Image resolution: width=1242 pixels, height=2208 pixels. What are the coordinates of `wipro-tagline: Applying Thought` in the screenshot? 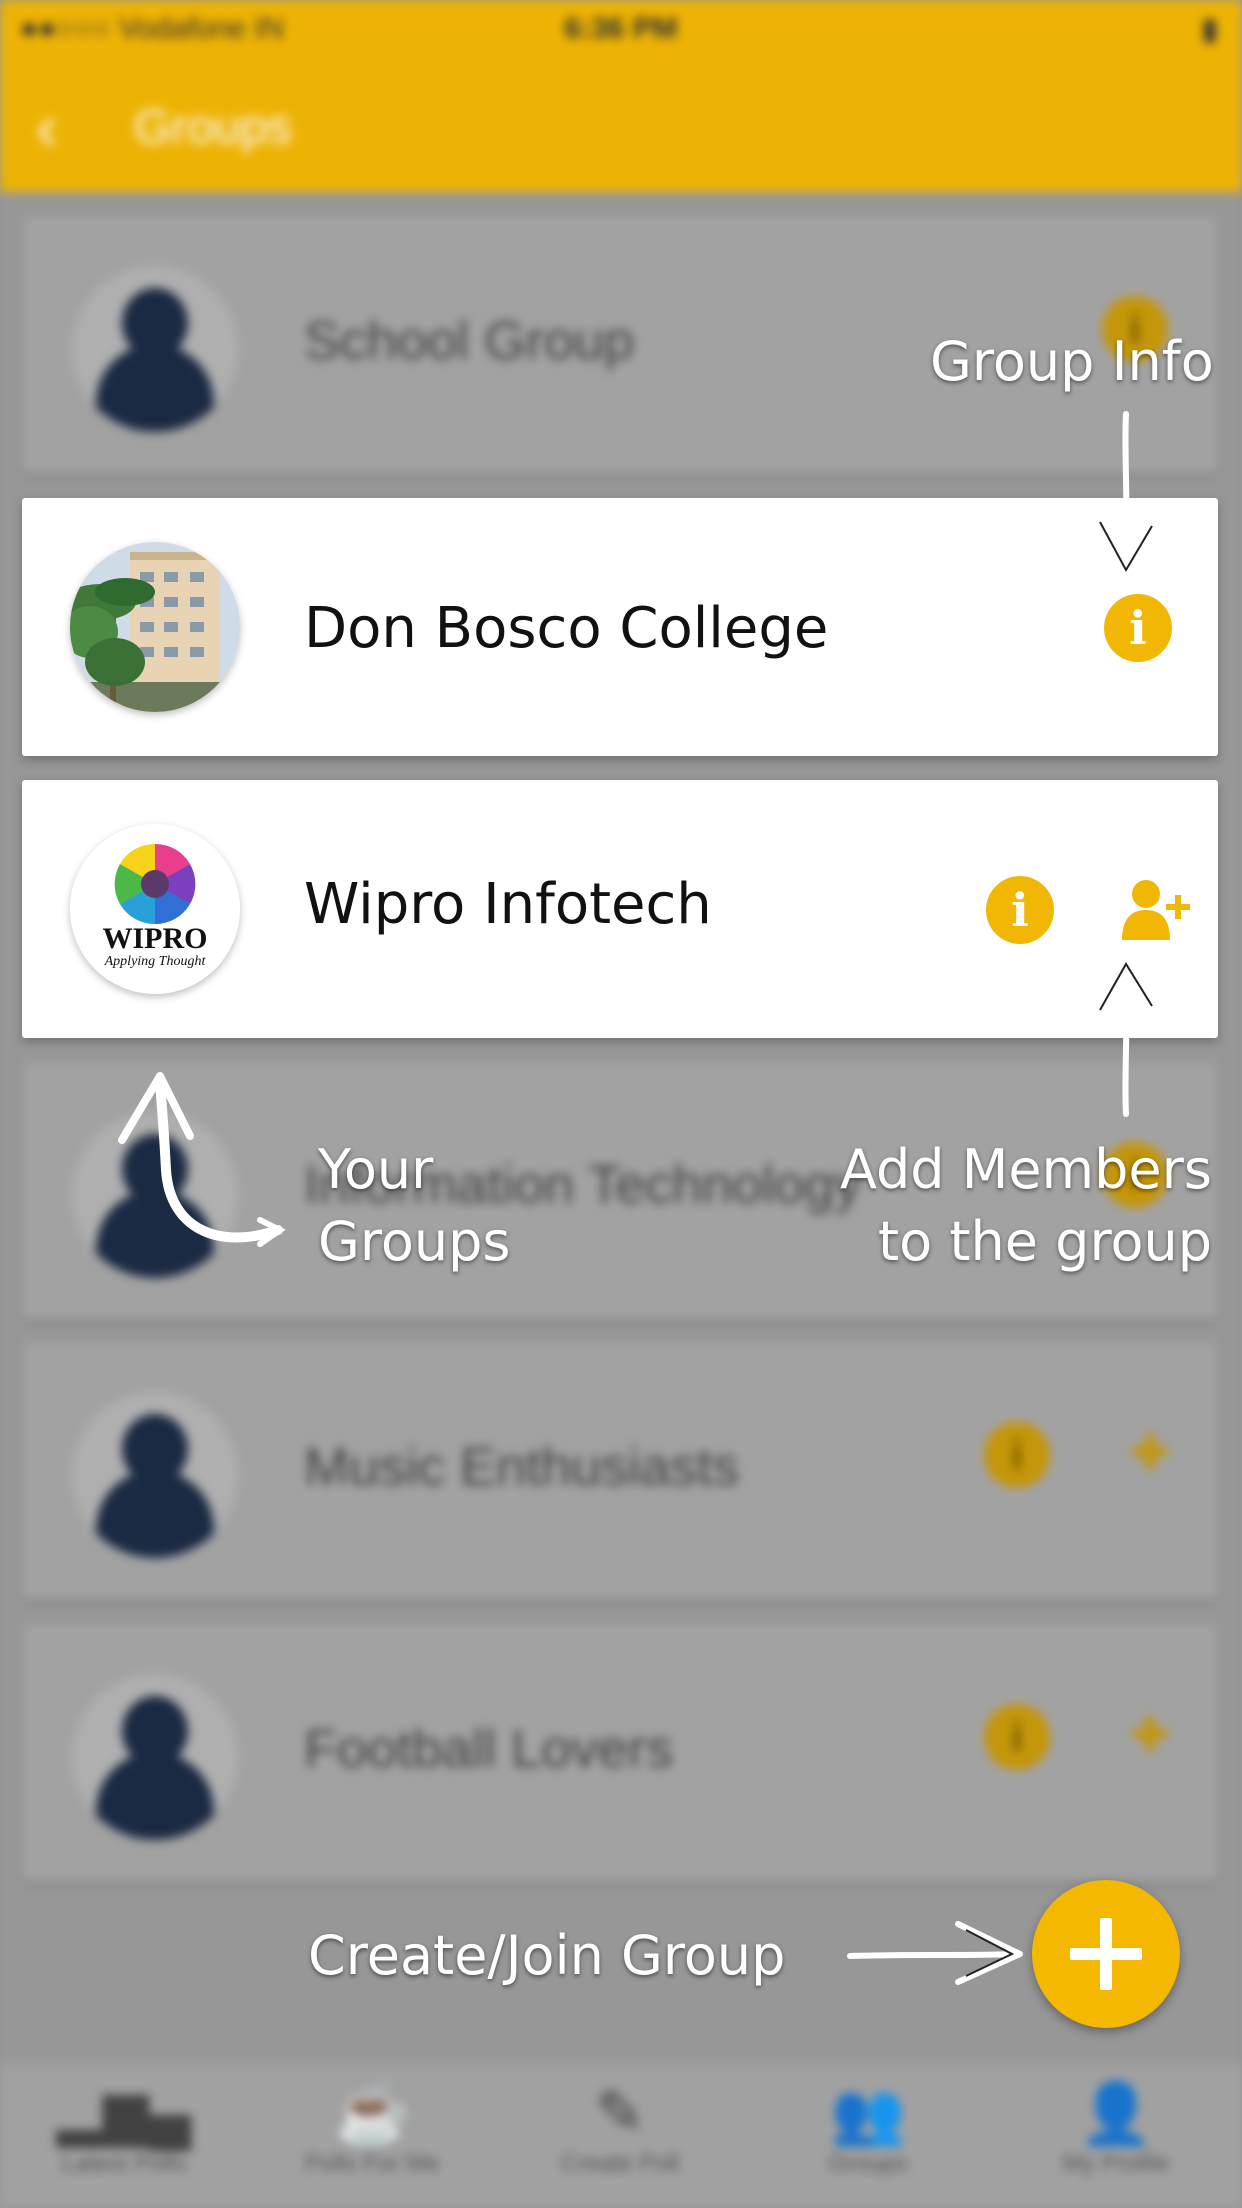 It's located at (155, 961).